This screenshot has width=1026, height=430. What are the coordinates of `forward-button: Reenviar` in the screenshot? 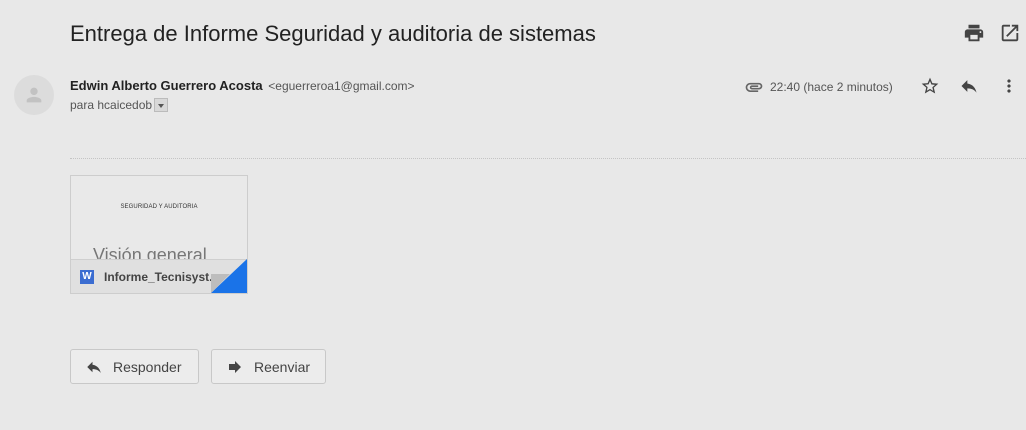 It's located at (268, 366).